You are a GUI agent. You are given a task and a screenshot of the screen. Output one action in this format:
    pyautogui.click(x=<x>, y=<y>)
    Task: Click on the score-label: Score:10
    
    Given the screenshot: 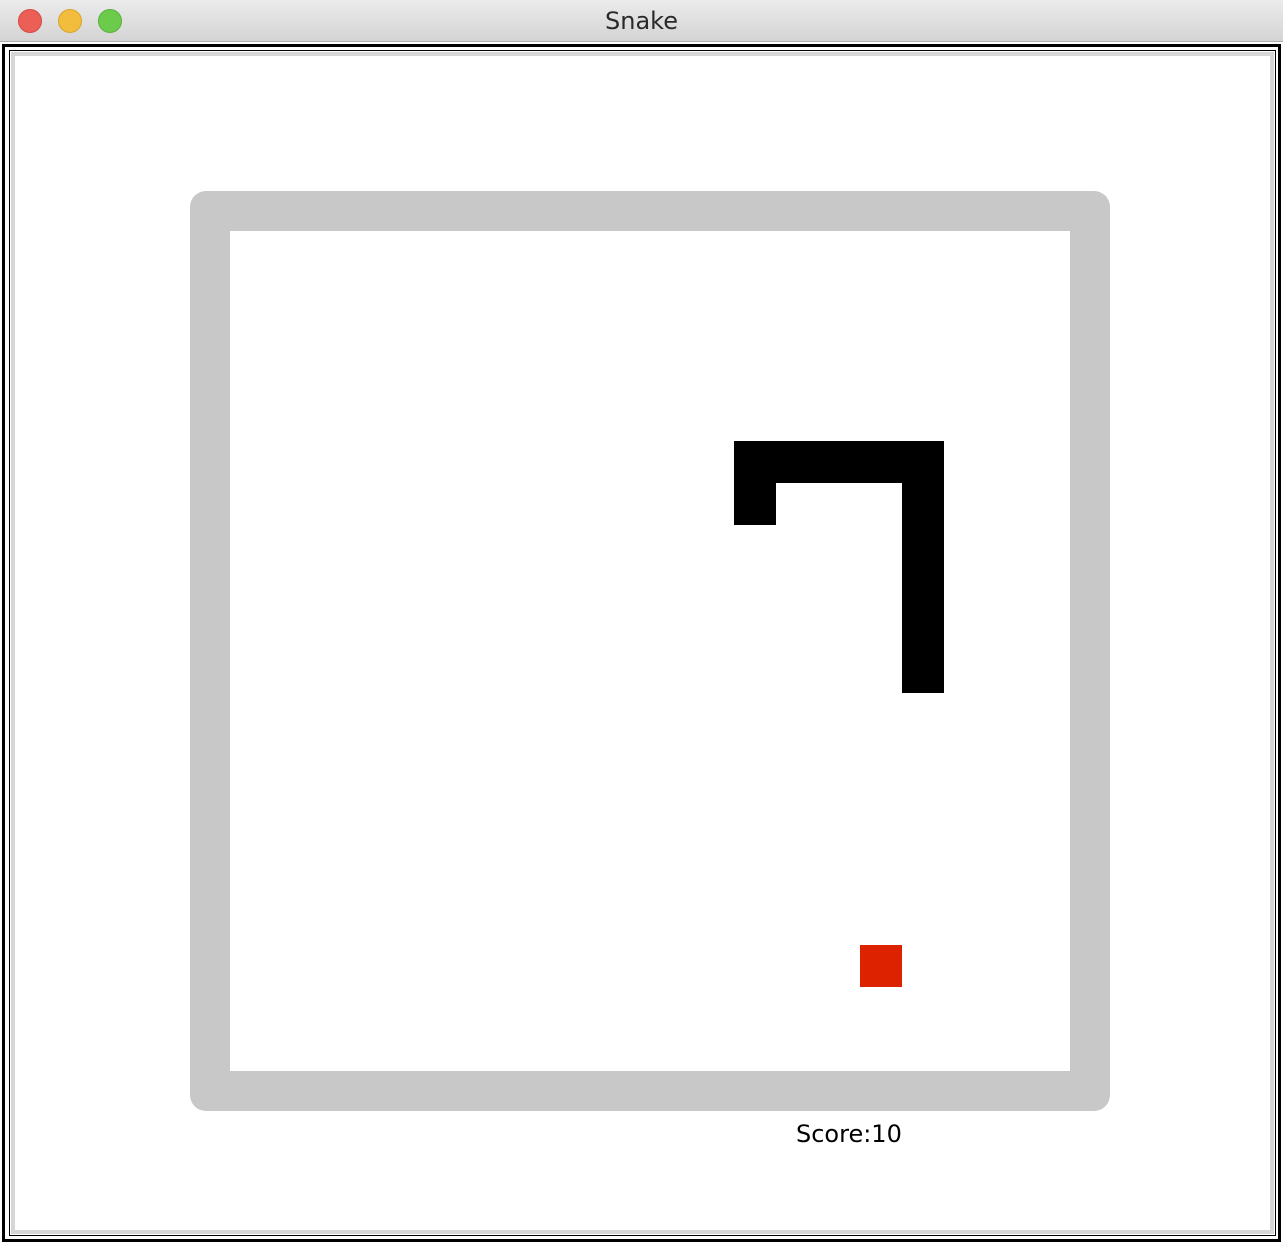 What is the action you would take?
    pyautogui.click(x=849, y=1134)
    